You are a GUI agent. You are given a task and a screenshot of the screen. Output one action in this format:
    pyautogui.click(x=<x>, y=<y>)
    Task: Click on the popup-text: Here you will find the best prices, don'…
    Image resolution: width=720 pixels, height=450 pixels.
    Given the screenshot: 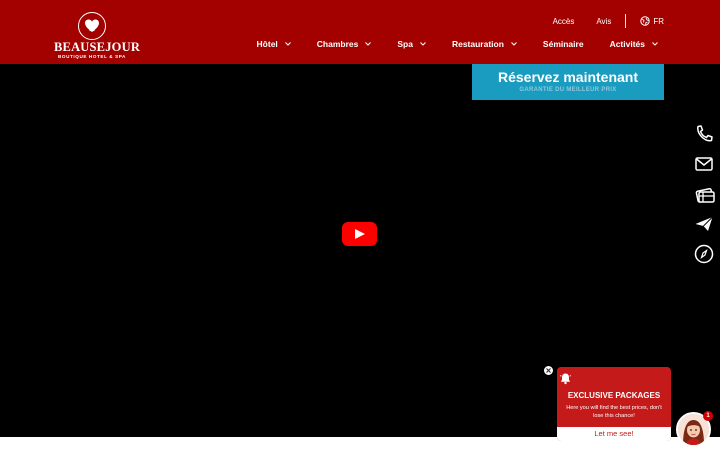 What is the action you would take?
    pyautogui.click(x=614, y=412)
    